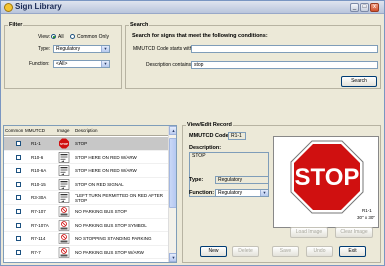 This screenshot has width=385, height=266. Describe the element at coordinates (38, 184) in the screenshot. I see `row-code: R10-15` at that location.